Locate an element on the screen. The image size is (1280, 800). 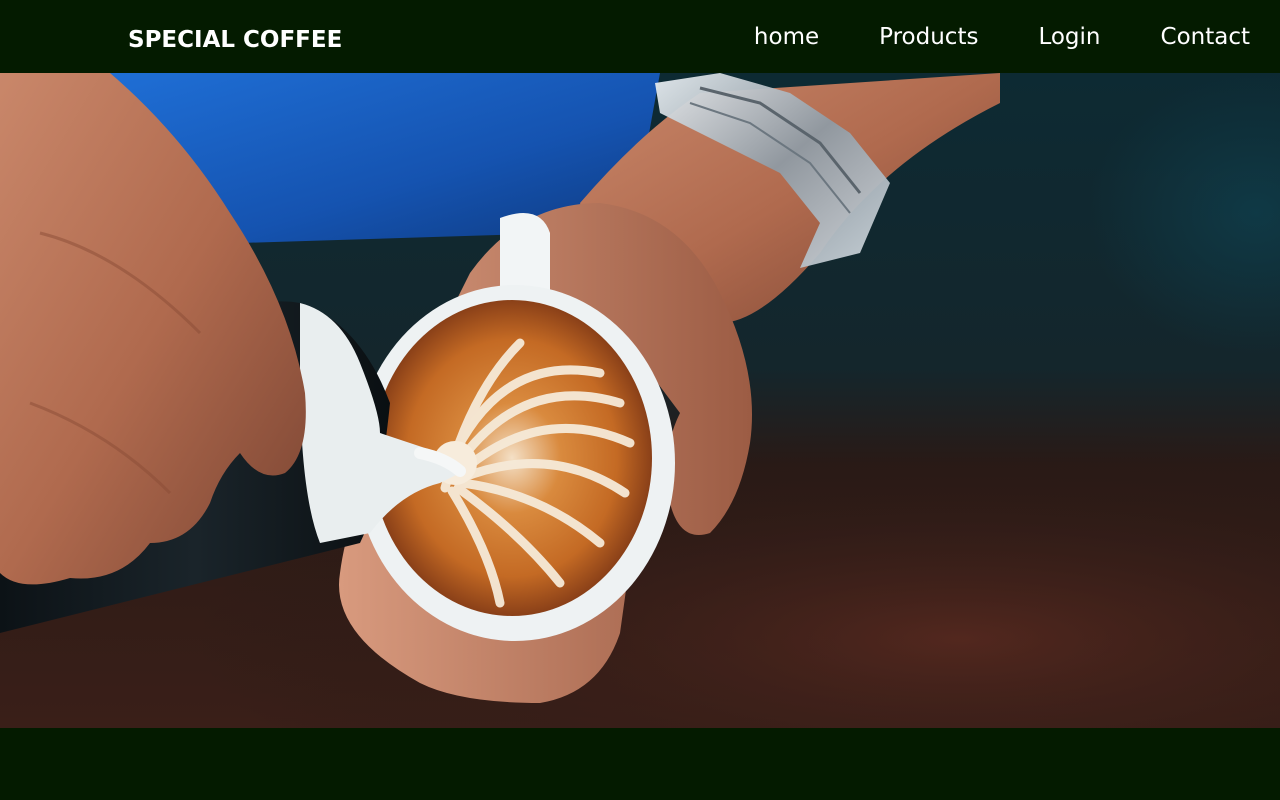
nav-link-products: Products is located at coordinates (928, 37).